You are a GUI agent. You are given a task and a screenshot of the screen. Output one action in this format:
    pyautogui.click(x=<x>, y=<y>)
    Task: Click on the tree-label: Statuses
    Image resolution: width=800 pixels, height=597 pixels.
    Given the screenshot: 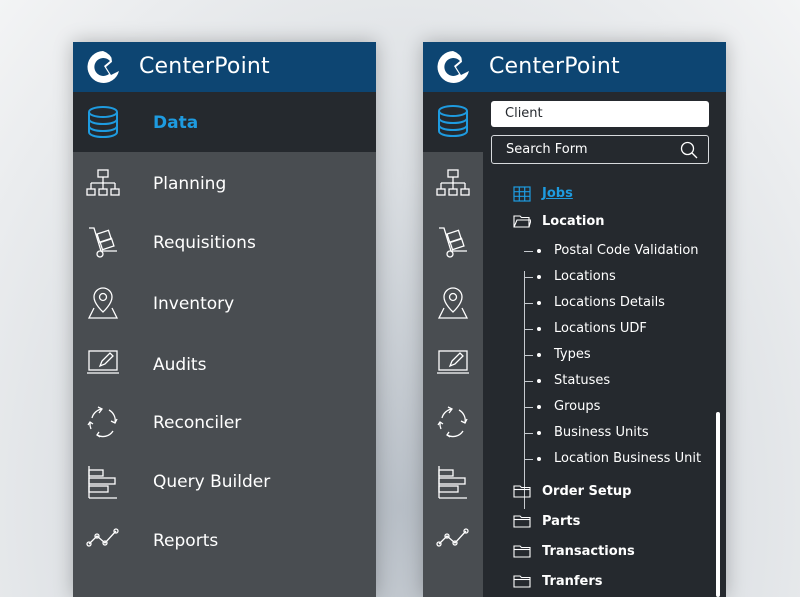 What is the action you would take?
    pyautogui.click(x=582, y=380)
    